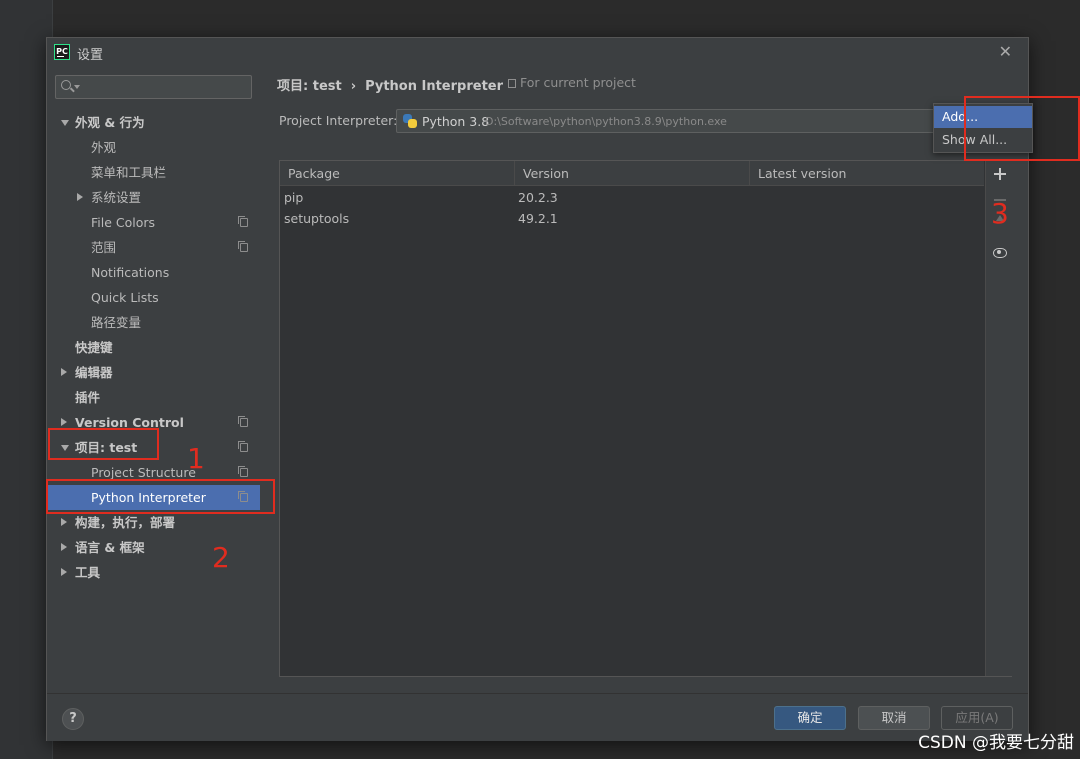 This screenshot has width=1080, height=759. What do you see at coordinates (1000, 252) in the screenshot?
I see `eye-icon` at bounding box center [1000, 252].